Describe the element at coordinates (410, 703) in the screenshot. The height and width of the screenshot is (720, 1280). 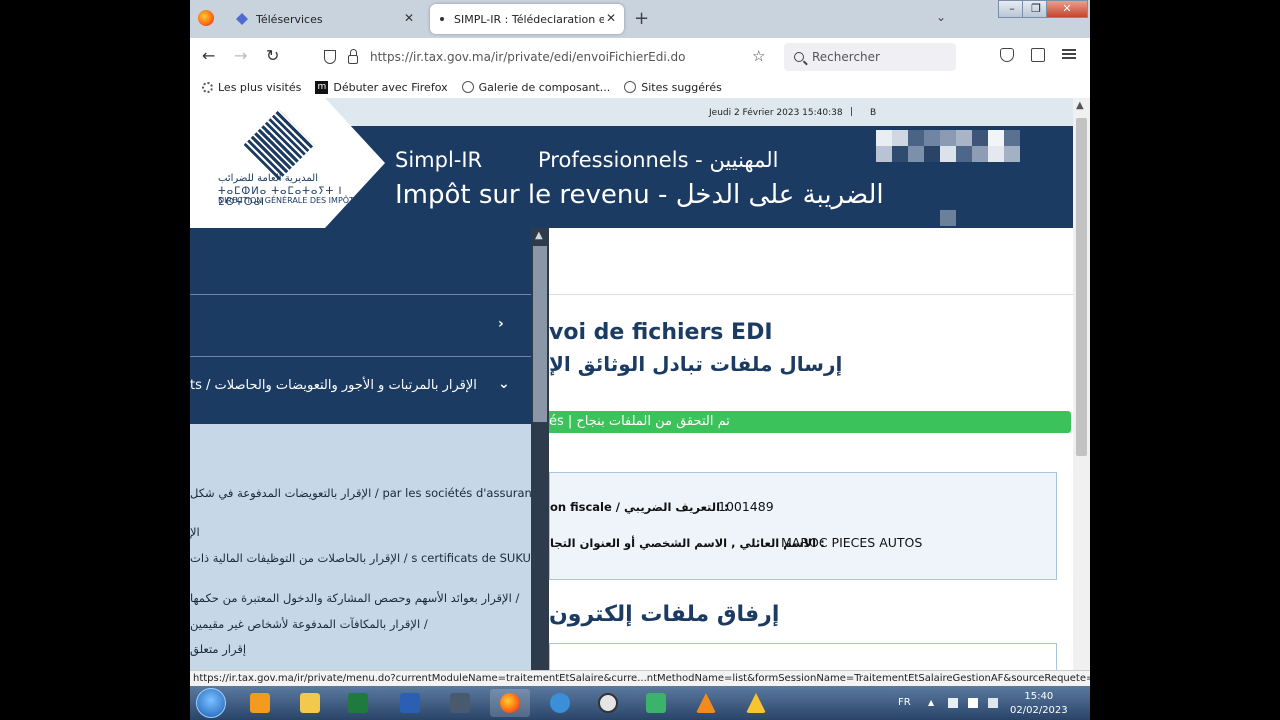
I see `taskbar-word` at that location.